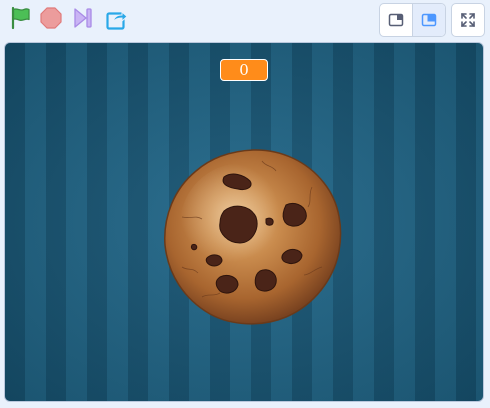  I want to click on share-button, so click(117, 19).